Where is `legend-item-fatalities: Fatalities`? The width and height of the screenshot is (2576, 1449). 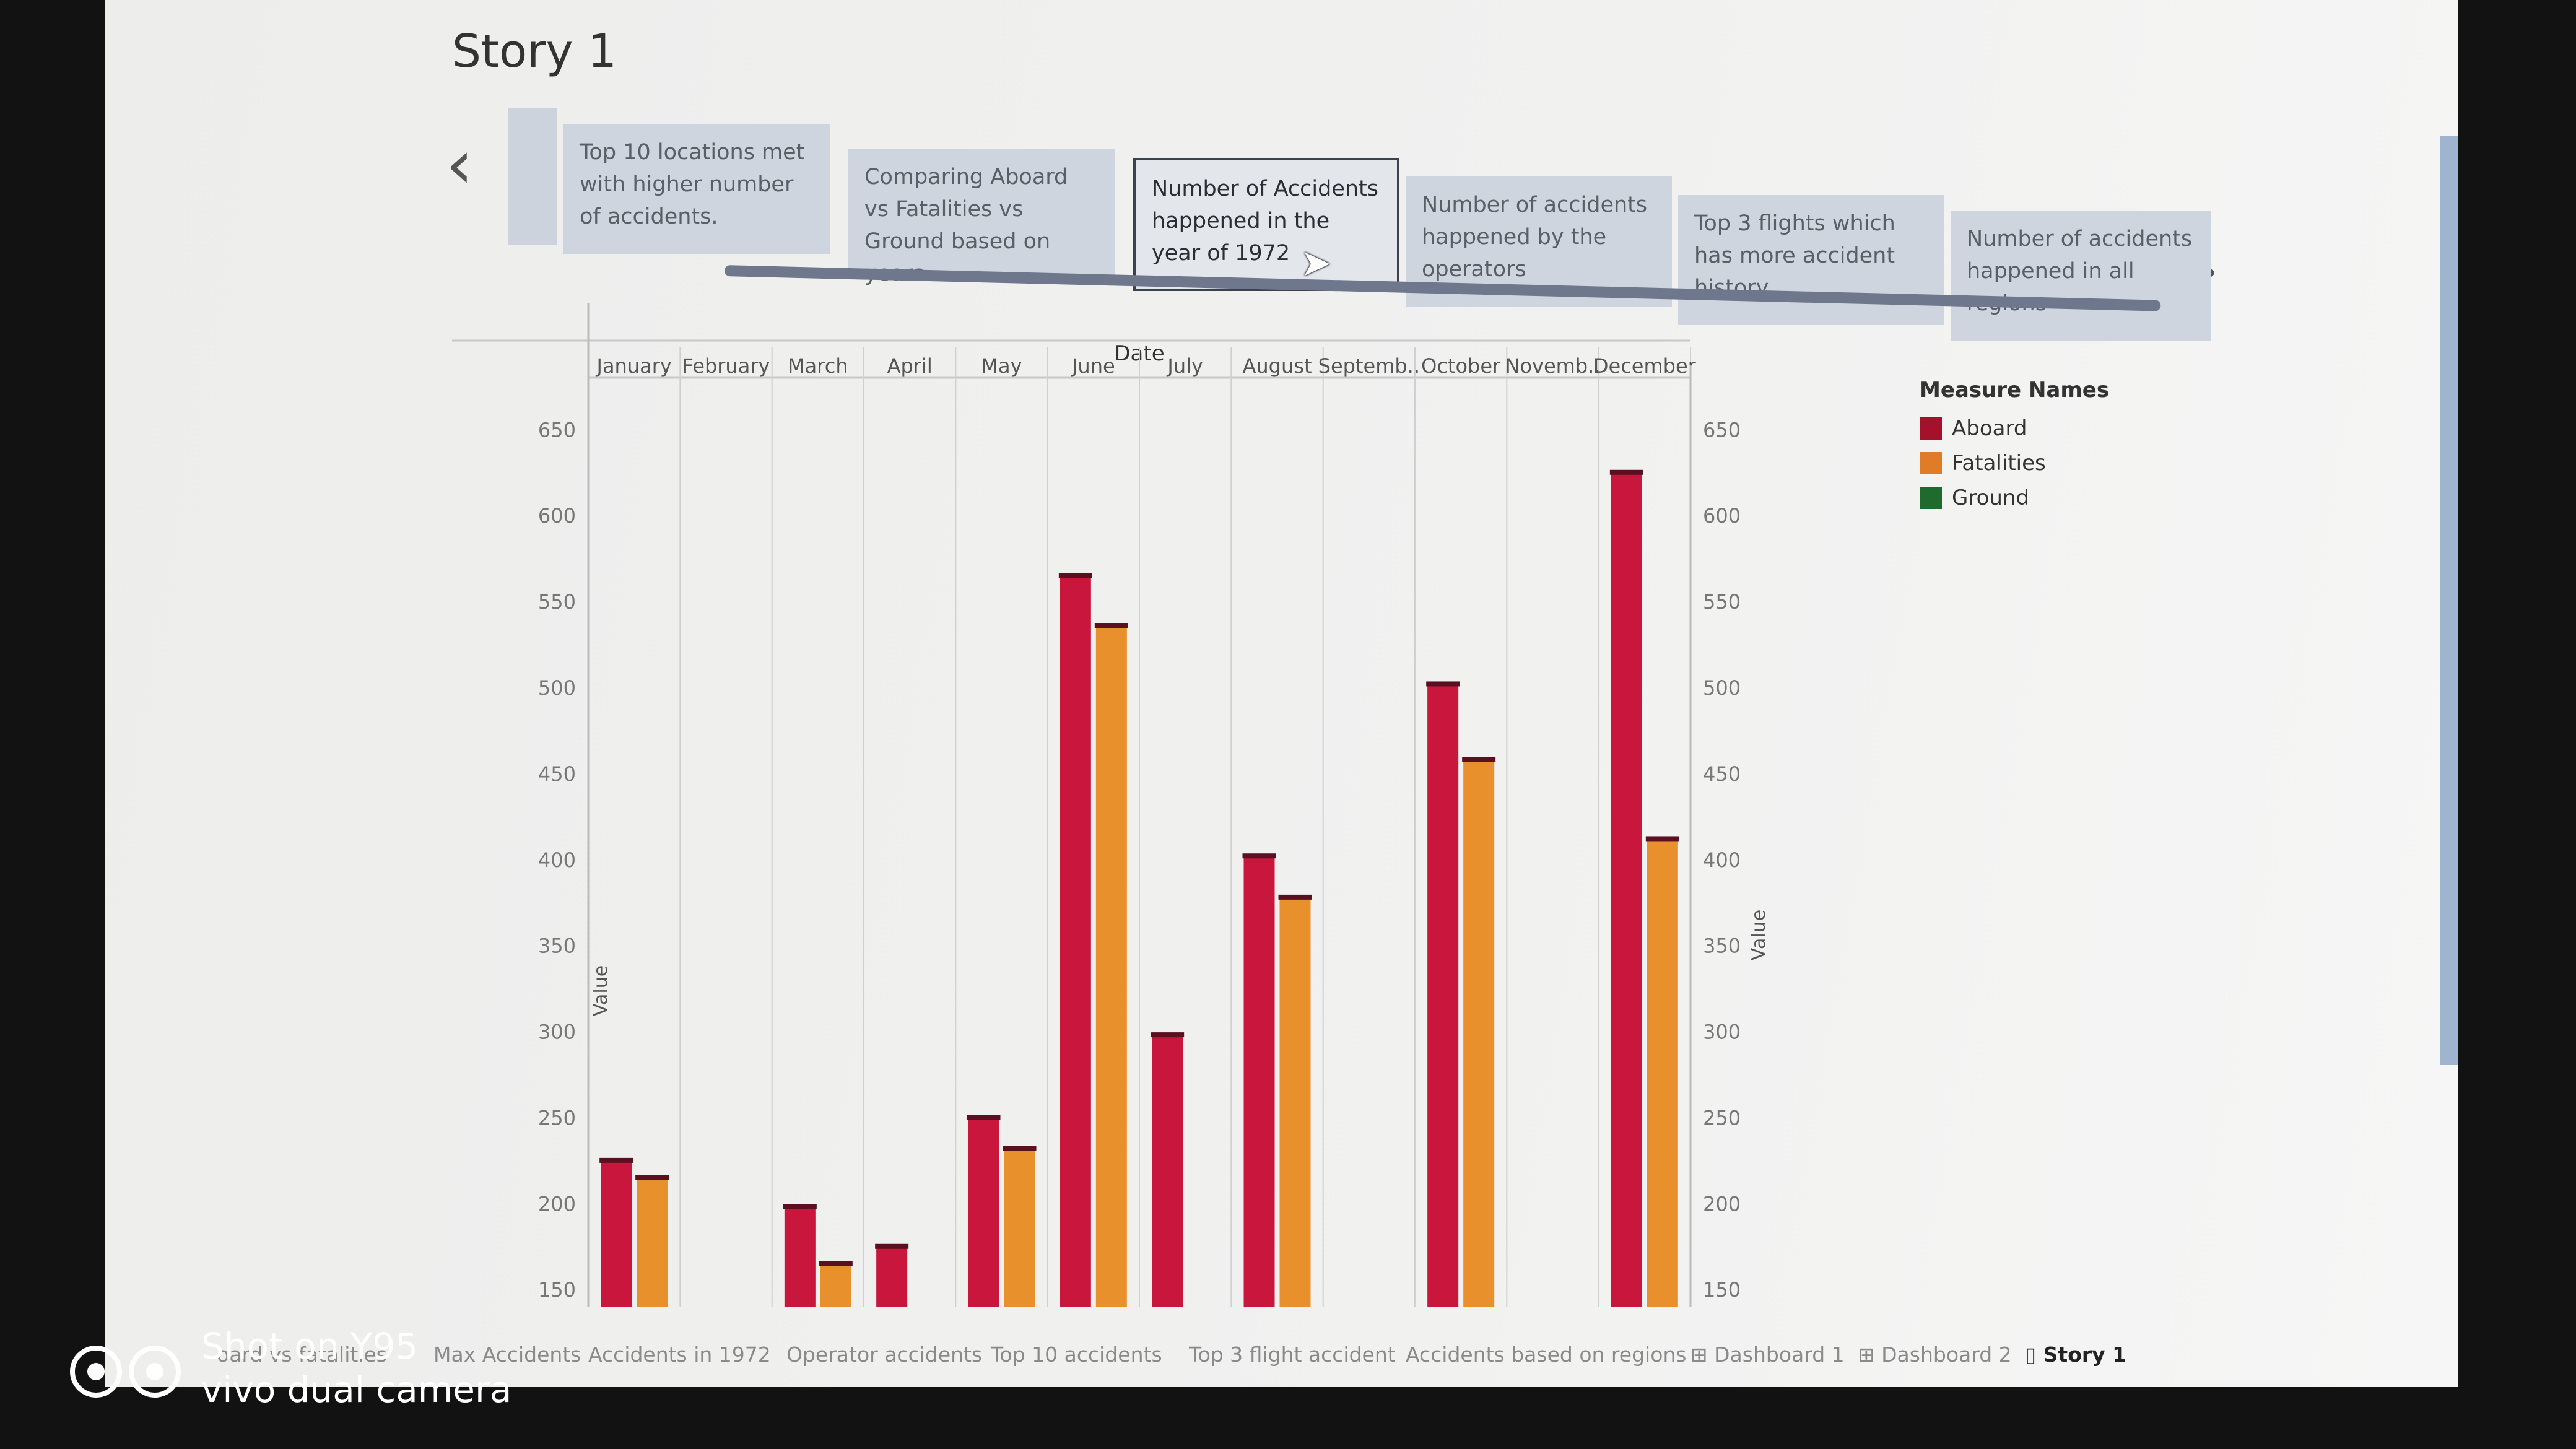 legend-item-fatalities: Fatalities is located at coordinates (2015, 463).